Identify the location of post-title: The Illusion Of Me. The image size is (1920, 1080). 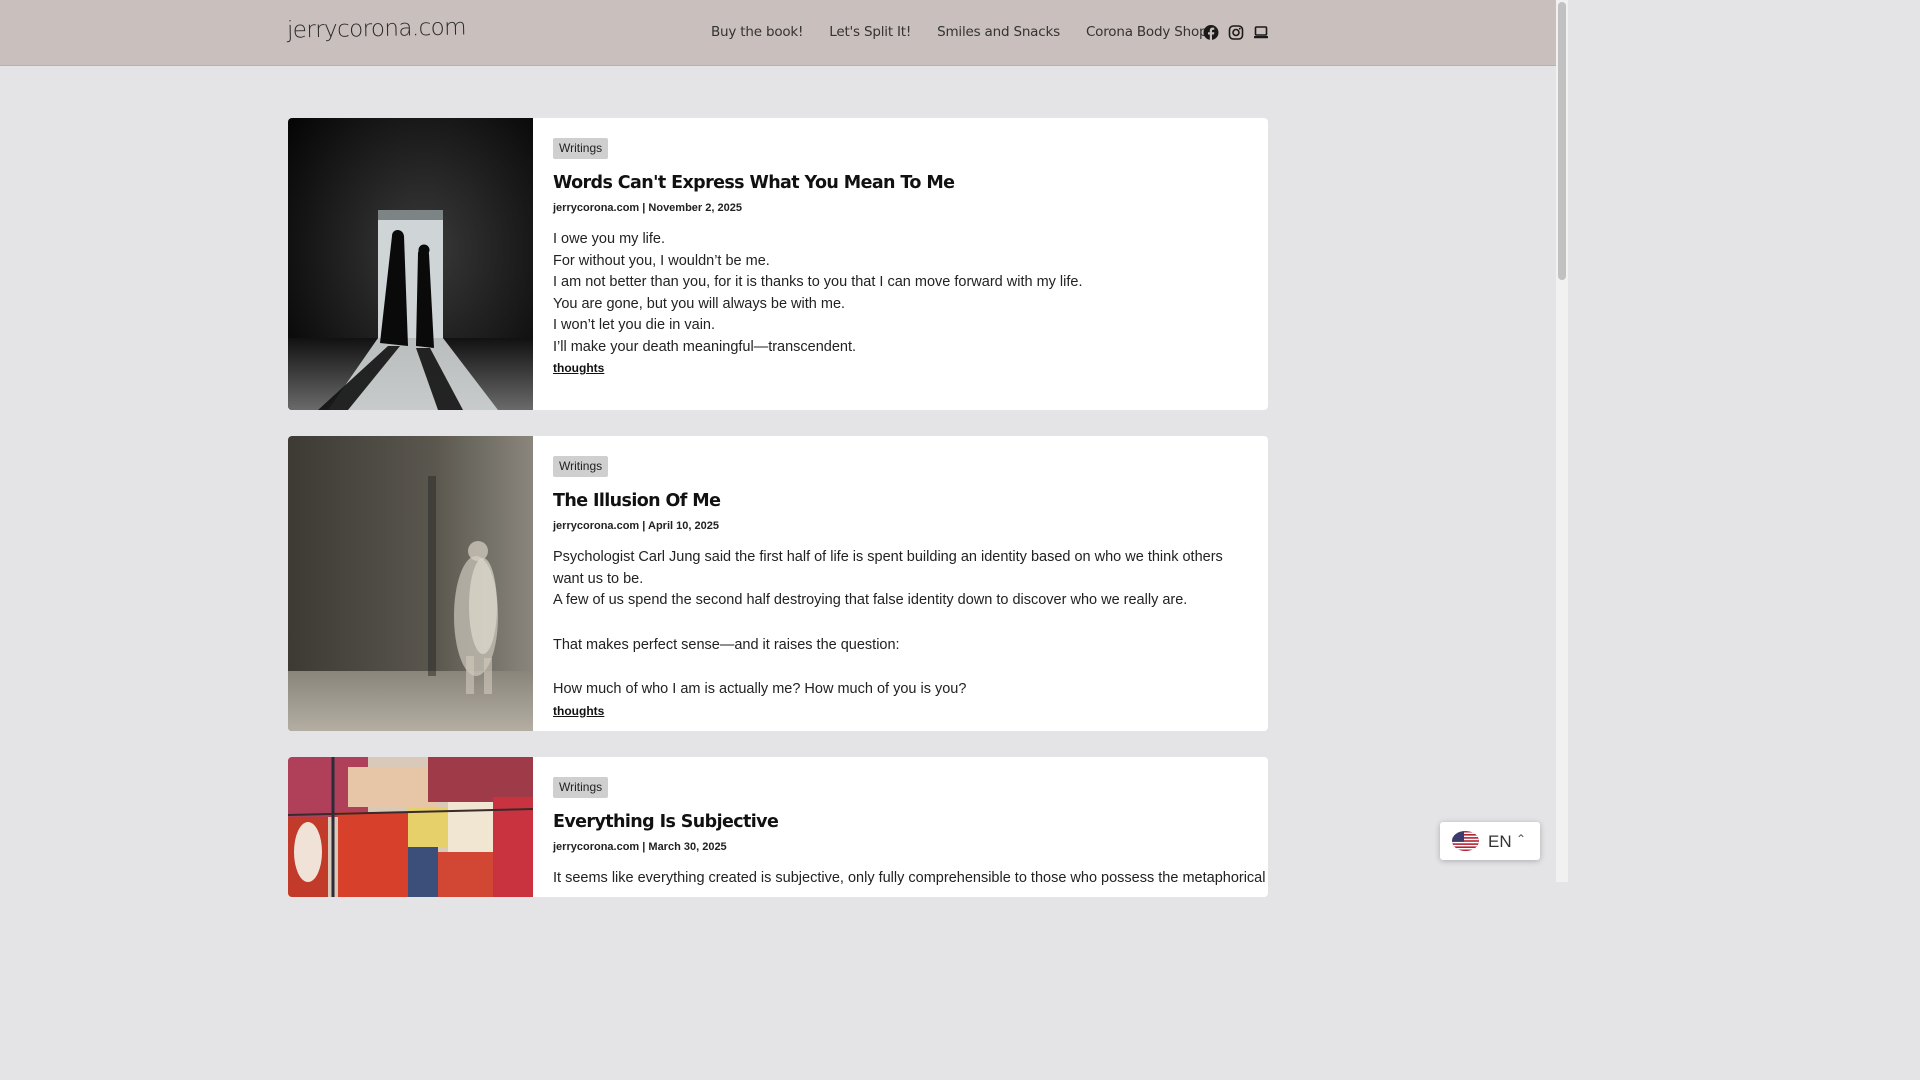
(900, 501).